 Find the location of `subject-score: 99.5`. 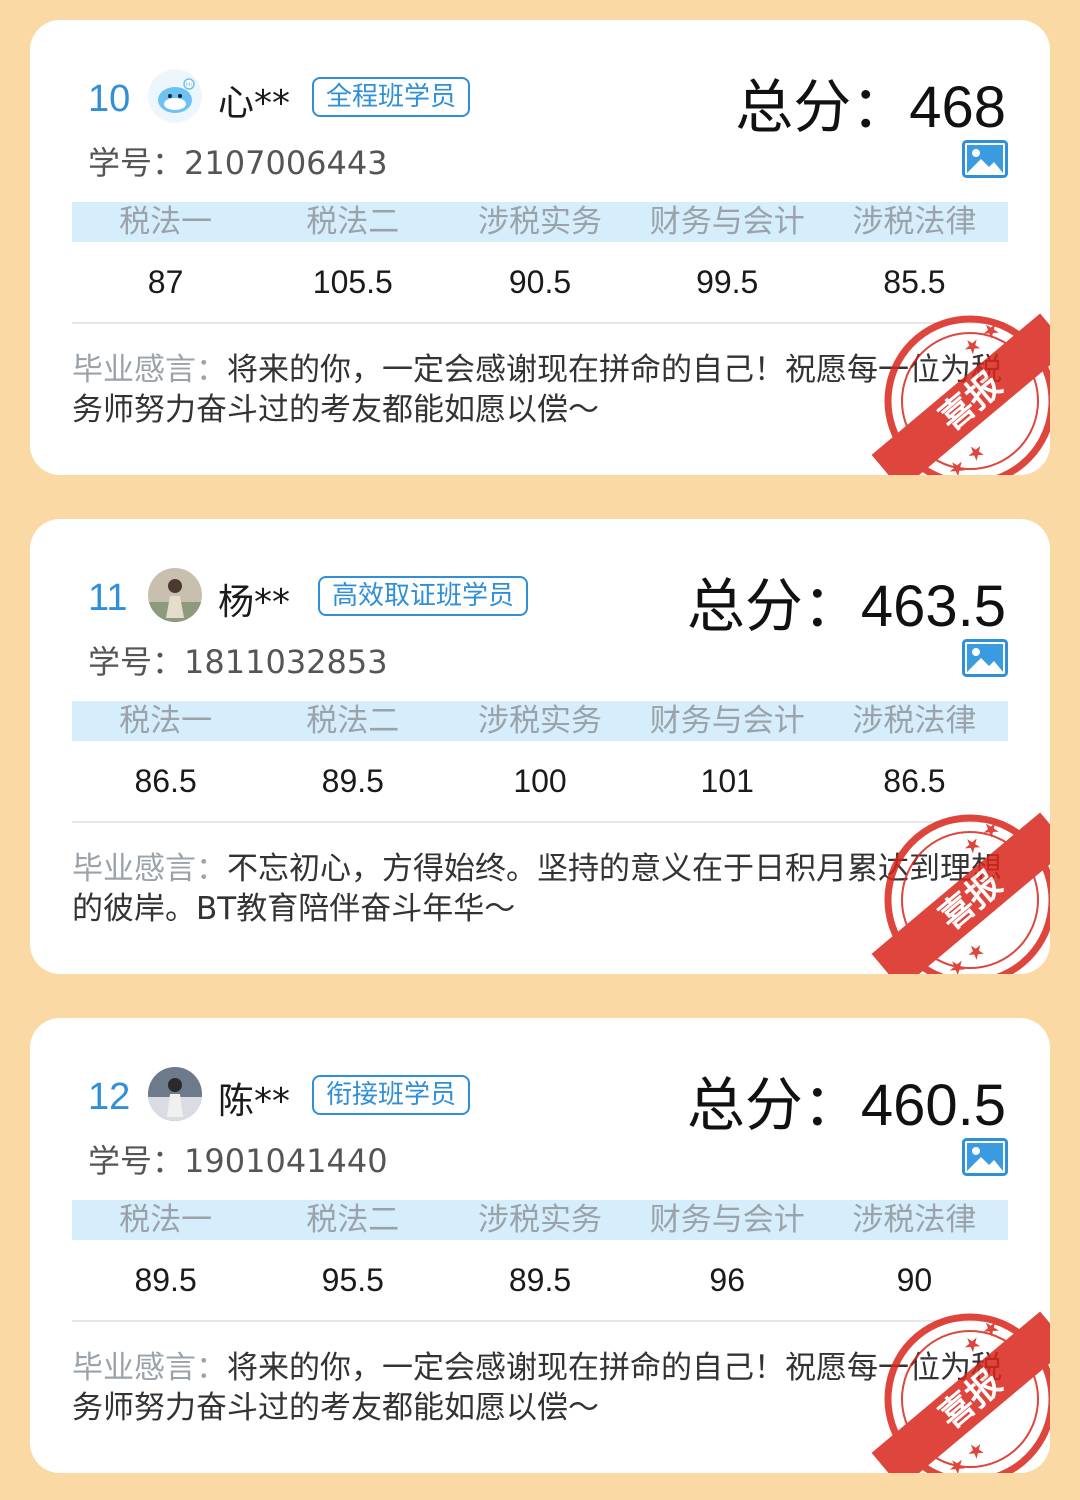

subject-score: 99.5 is located at coordinates (727, 282).